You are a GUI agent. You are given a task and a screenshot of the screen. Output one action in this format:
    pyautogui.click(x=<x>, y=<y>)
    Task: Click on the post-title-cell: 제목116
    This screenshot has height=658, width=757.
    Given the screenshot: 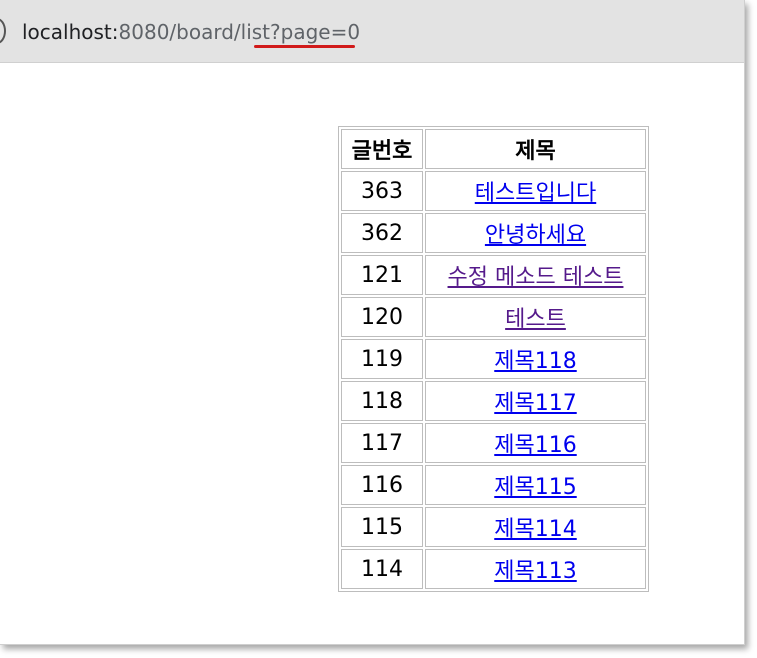 What is the action you would take?
    pyautogui.click(x=535, y=443)
    